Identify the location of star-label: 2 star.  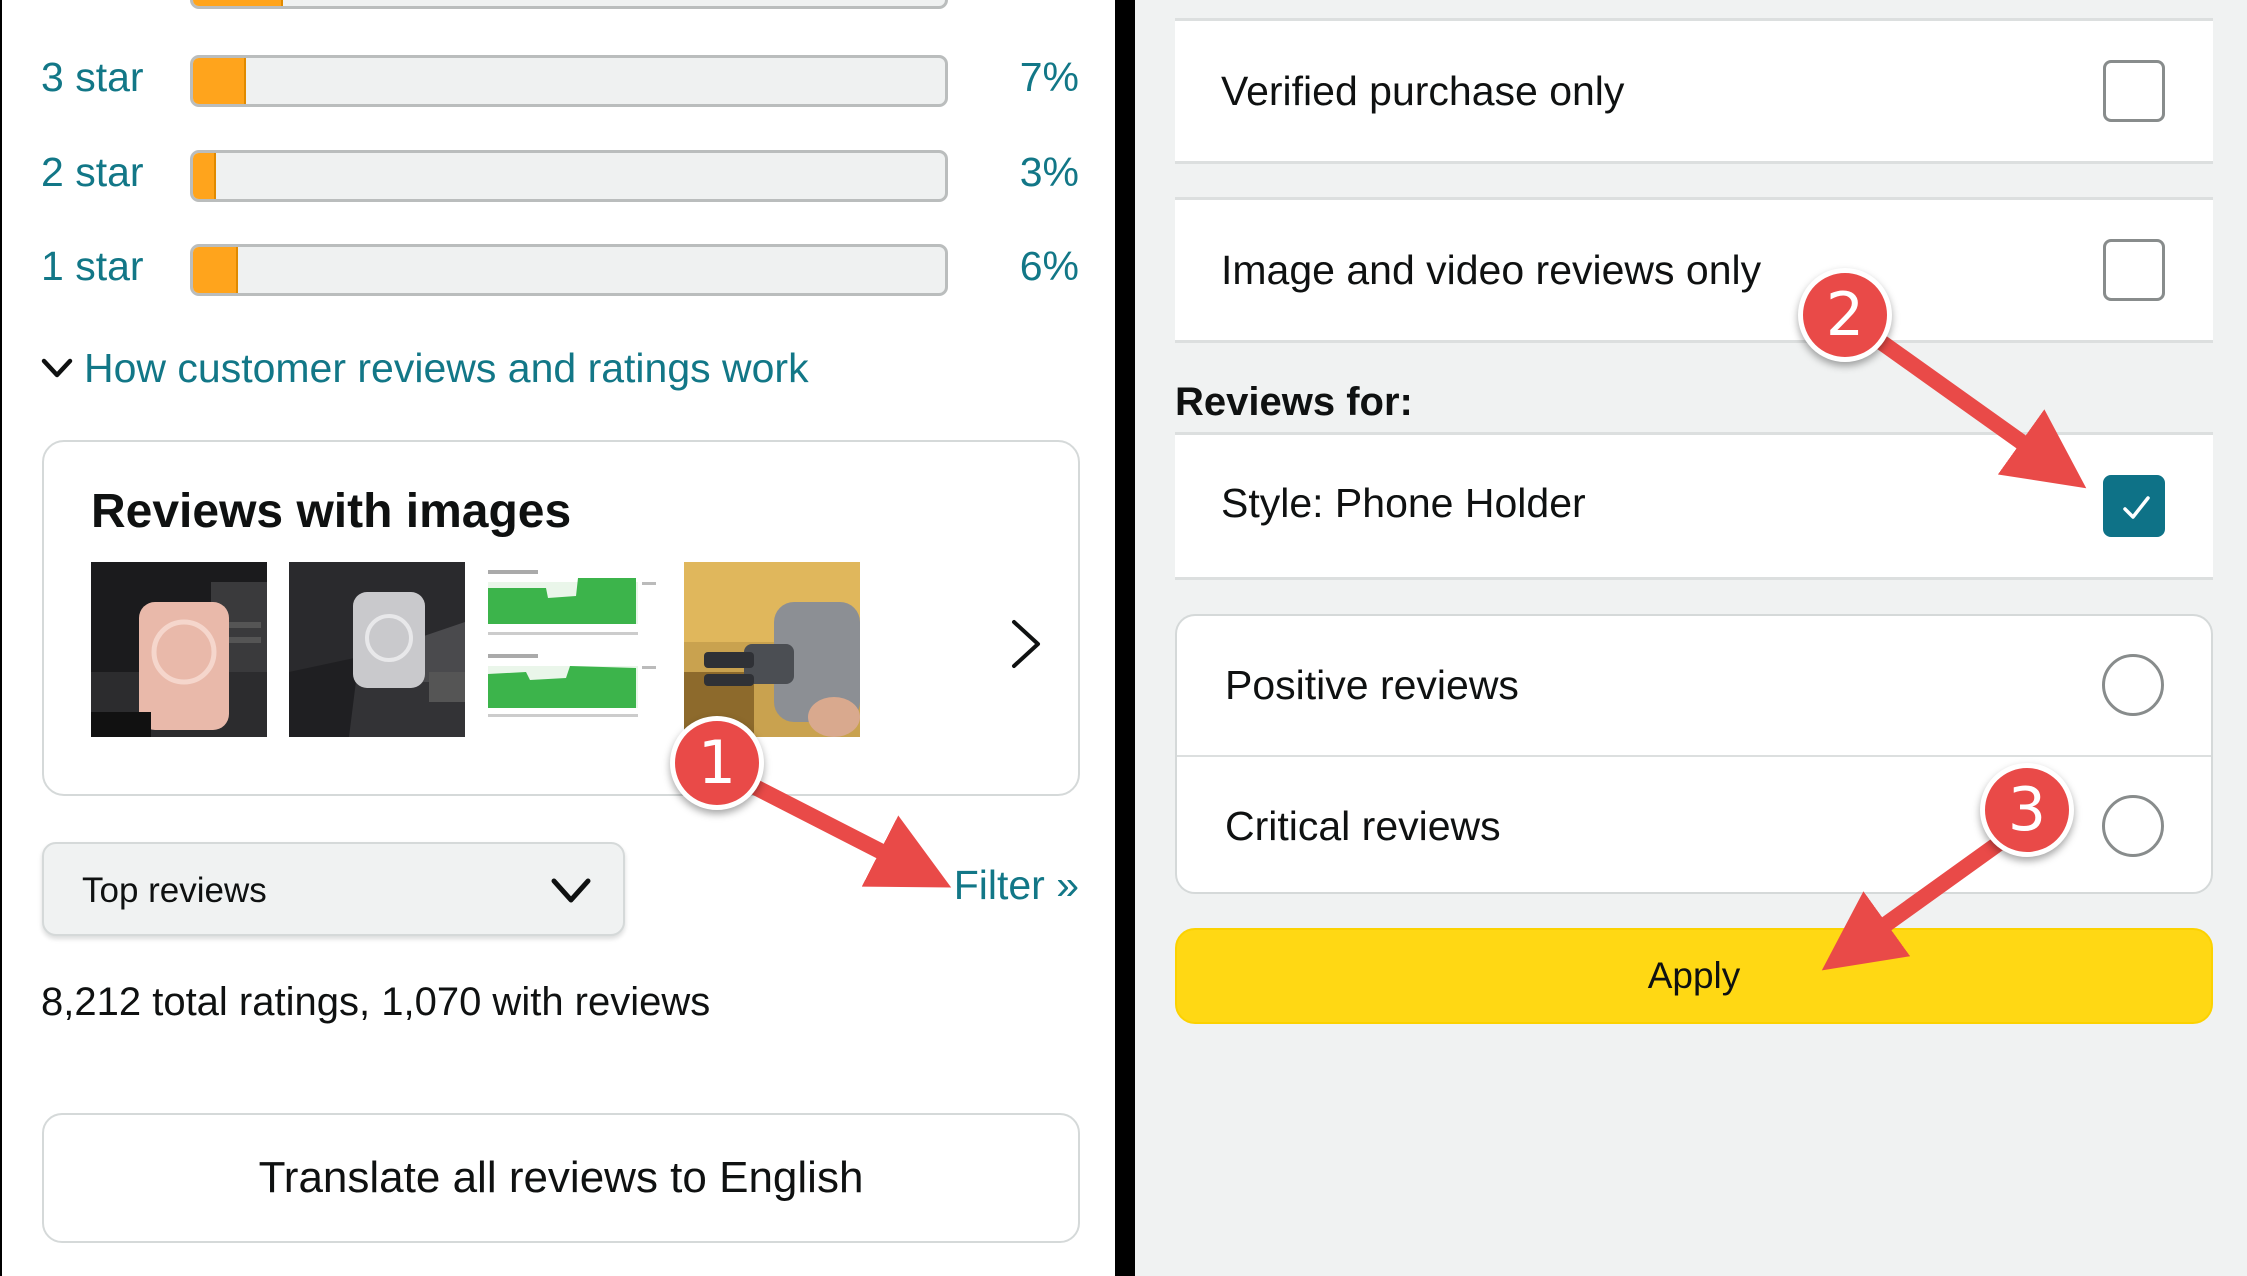
(92, 172).